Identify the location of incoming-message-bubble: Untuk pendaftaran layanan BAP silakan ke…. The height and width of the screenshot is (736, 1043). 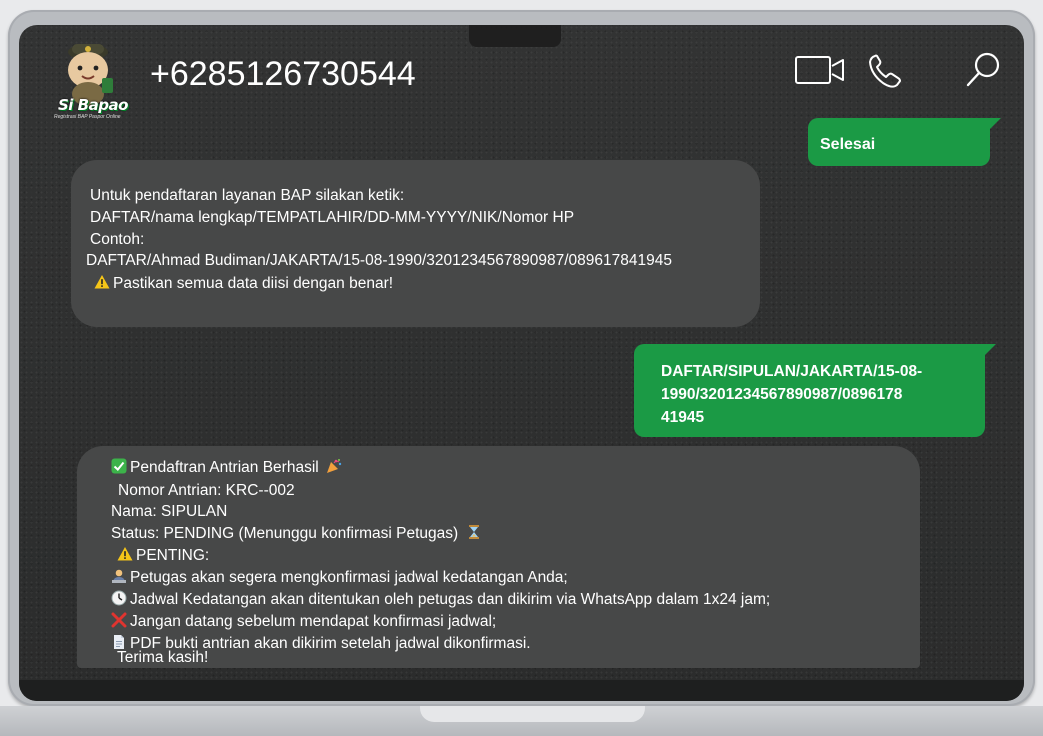
(415, 243).